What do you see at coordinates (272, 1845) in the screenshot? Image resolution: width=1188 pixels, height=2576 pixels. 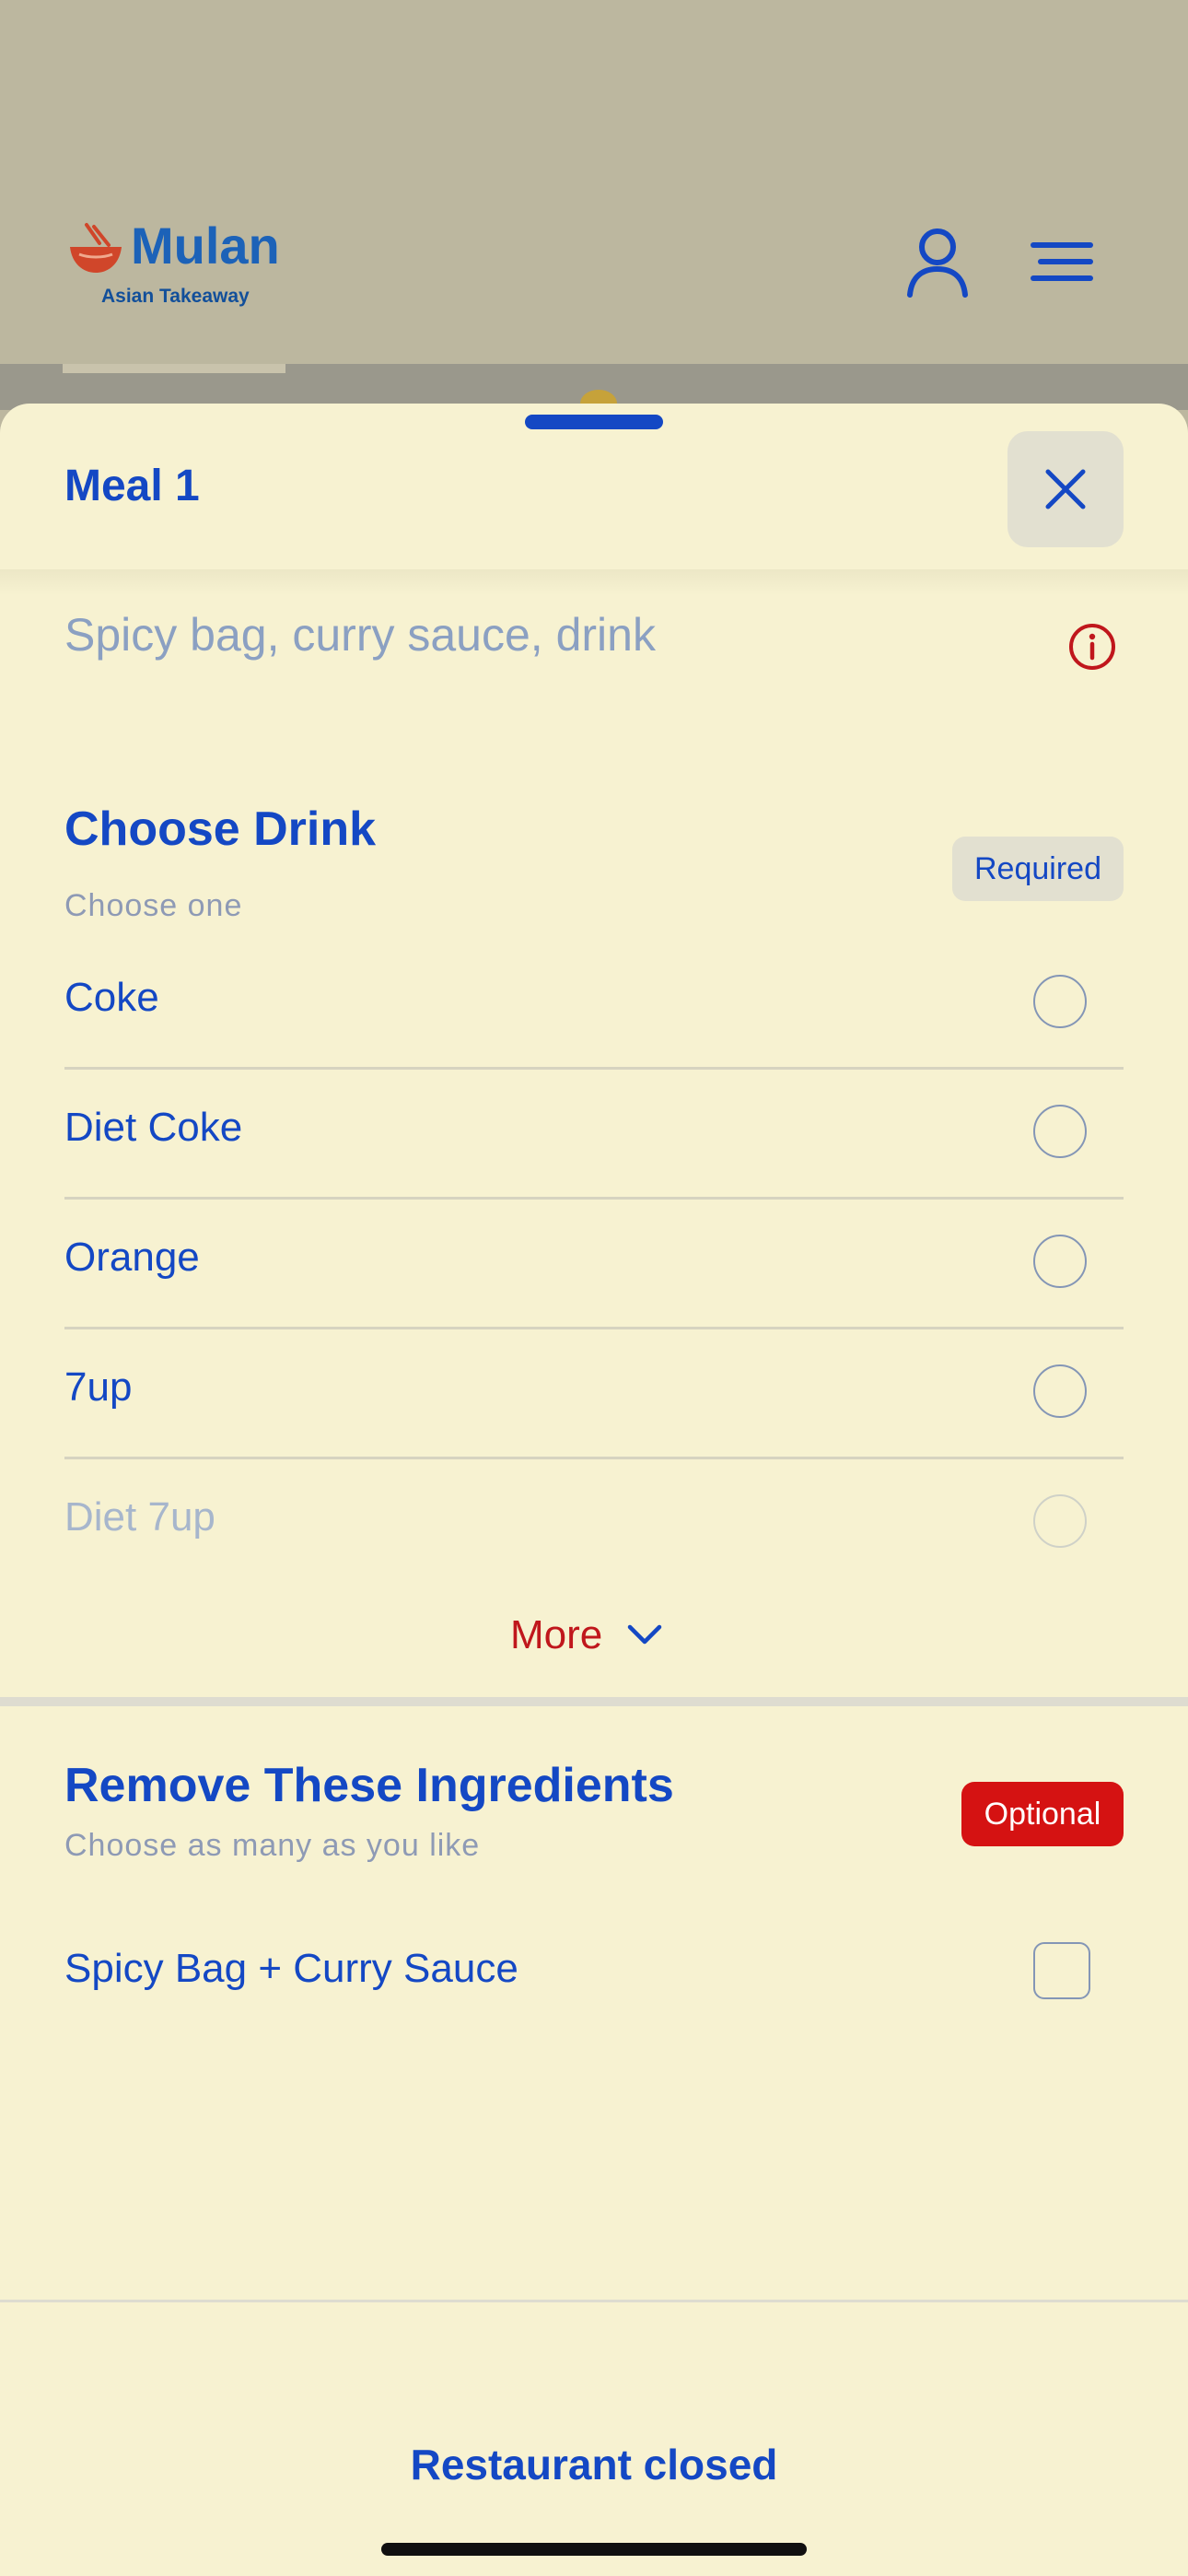 I see `ingredients-section-subtitle: Choose as many as you like` at bounding box center [272, 1845].